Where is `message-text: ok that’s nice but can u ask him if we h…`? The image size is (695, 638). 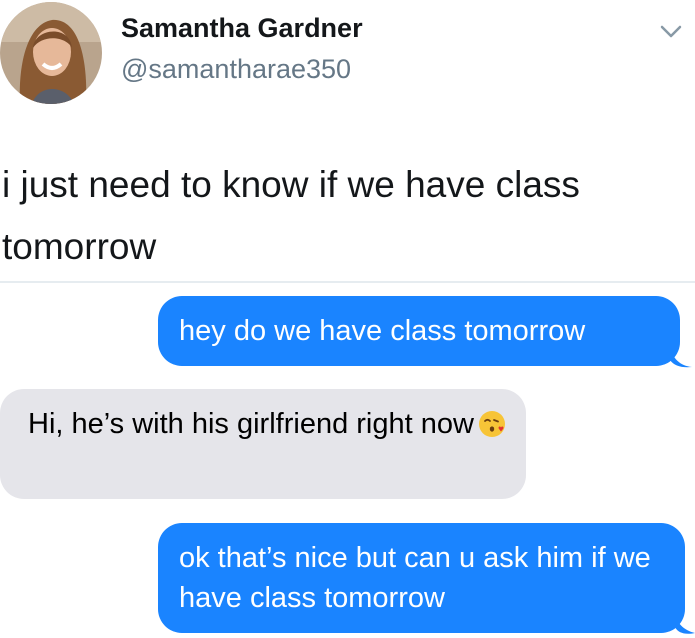
message-text: ok that’s nice but can u ask him if we h… is located at coordinates (415, 578).